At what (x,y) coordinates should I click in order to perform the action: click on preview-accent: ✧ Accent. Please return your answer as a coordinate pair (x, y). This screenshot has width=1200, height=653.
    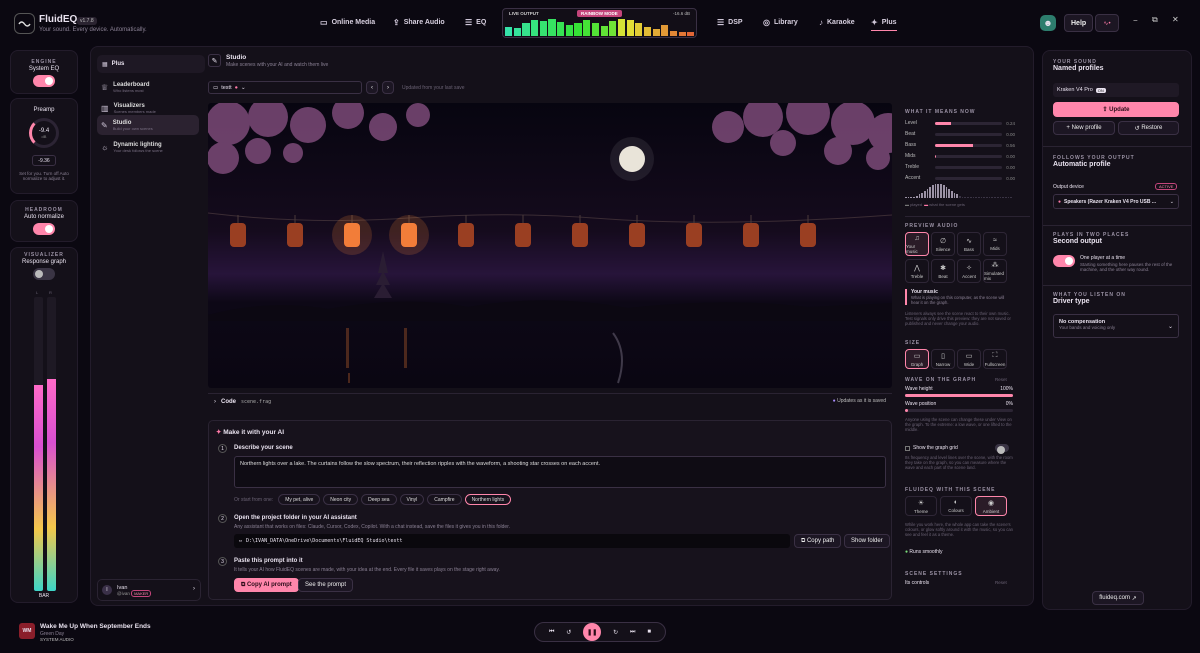
    Looking at the image, I should click on (969, 271).